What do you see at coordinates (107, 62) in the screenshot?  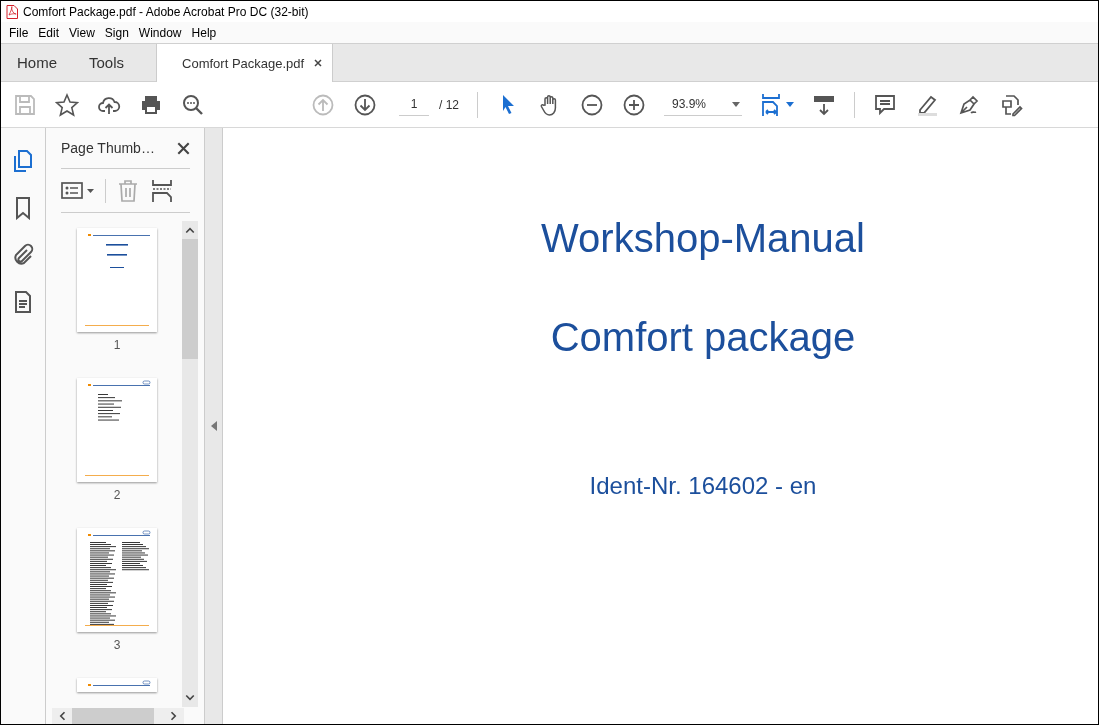 I see `nav-tab: Tools` at bounding box center [107, 62].